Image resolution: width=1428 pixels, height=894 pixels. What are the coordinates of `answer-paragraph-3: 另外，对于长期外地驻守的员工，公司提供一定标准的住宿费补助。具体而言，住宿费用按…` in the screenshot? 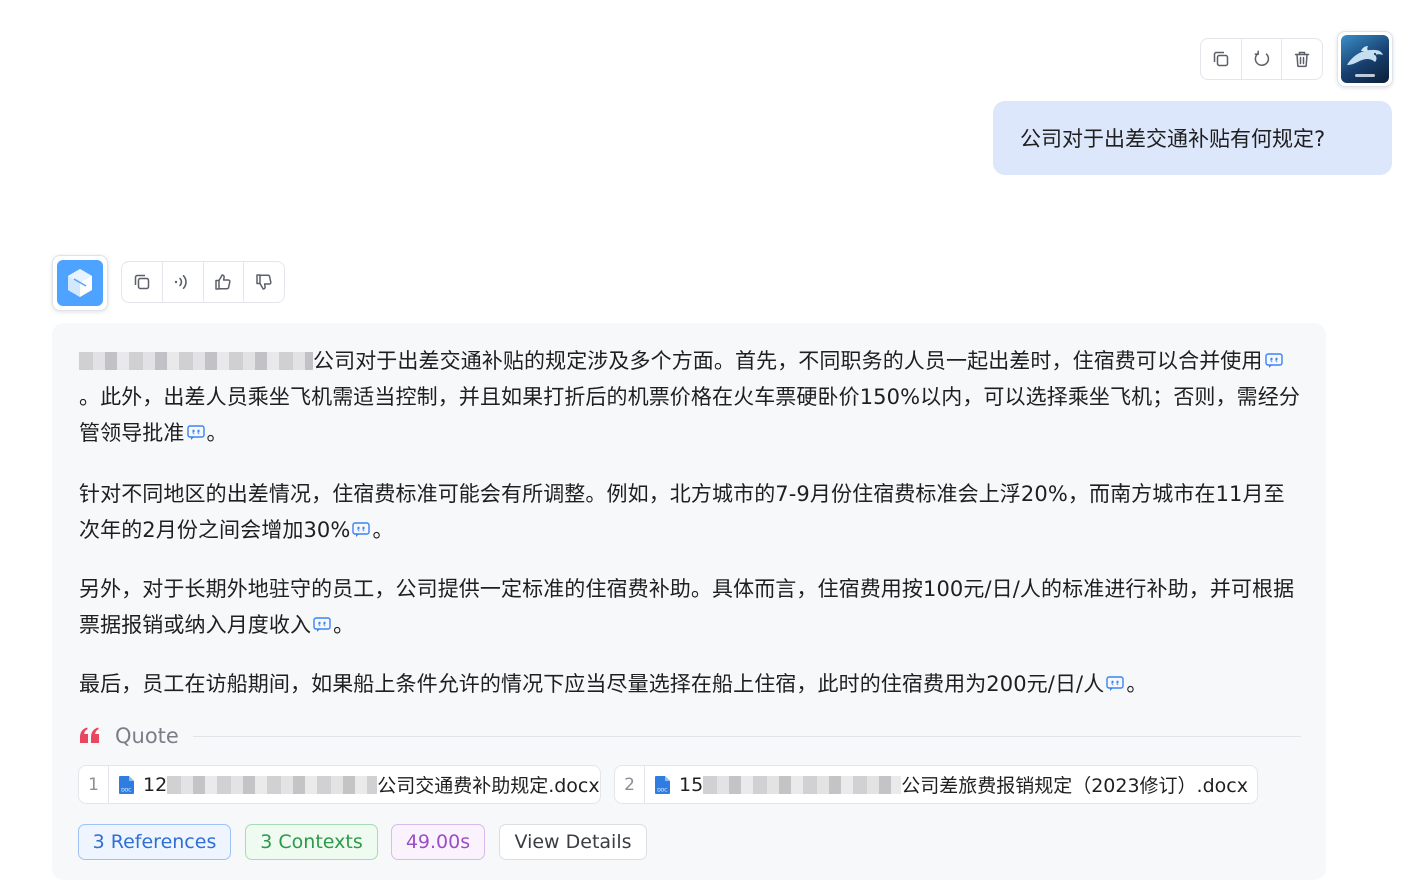 It's located at (687, 607).